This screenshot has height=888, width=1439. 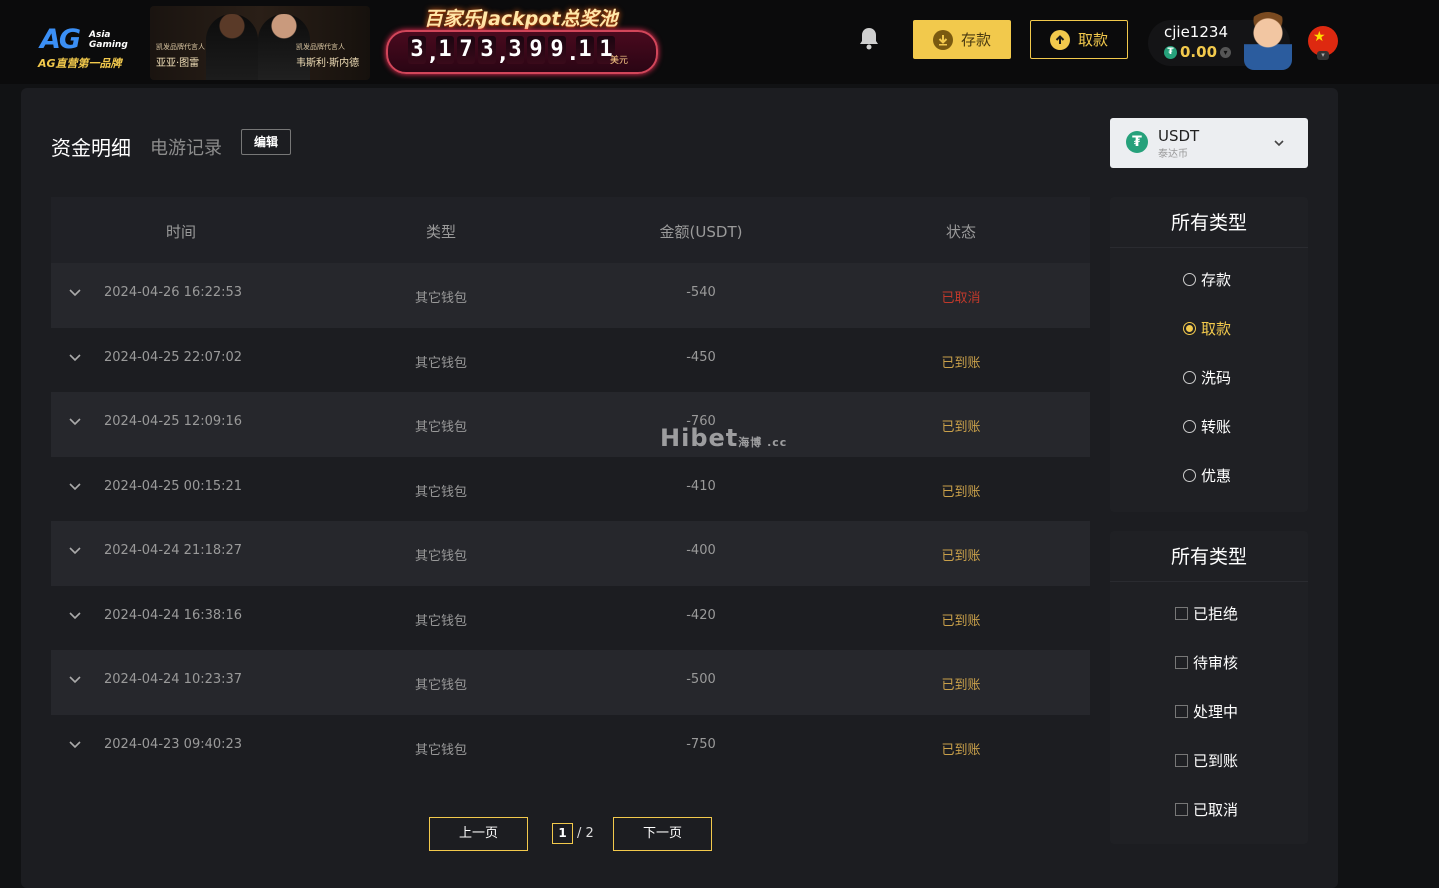 I want to click on status-option: 已取消, so click(x=1206, y=809).